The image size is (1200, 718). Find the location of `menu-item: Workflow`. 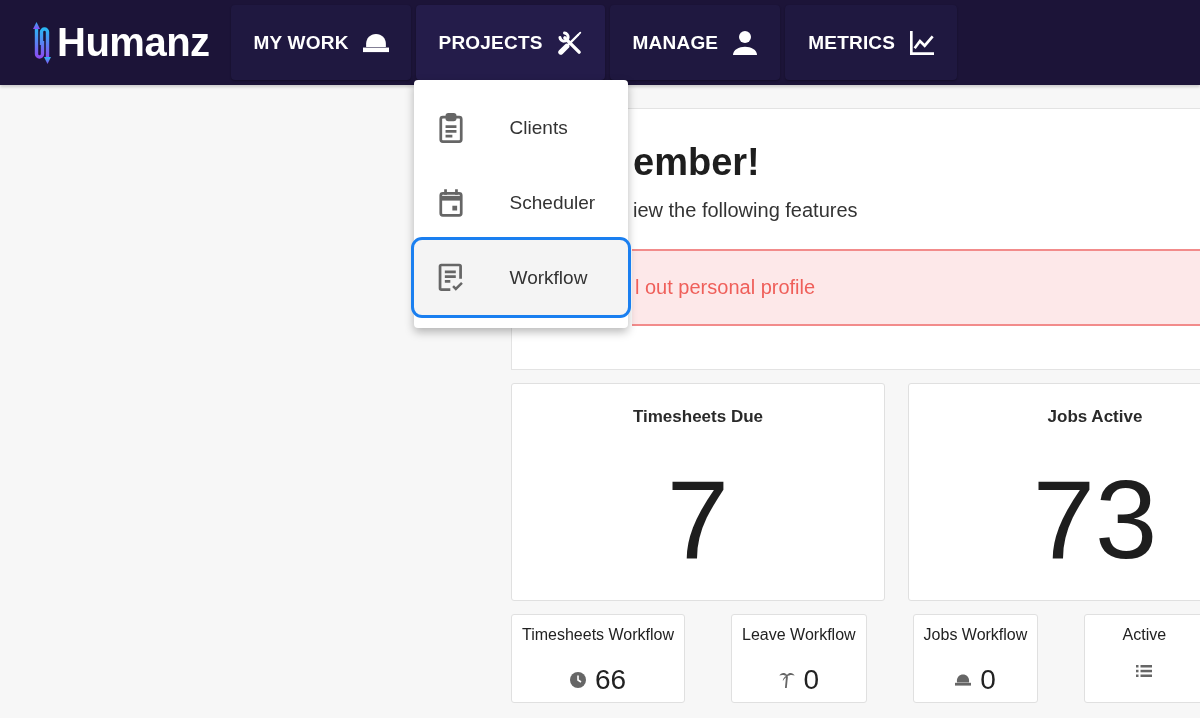

menu-item: Workflow is located at coordinates (520, 277).